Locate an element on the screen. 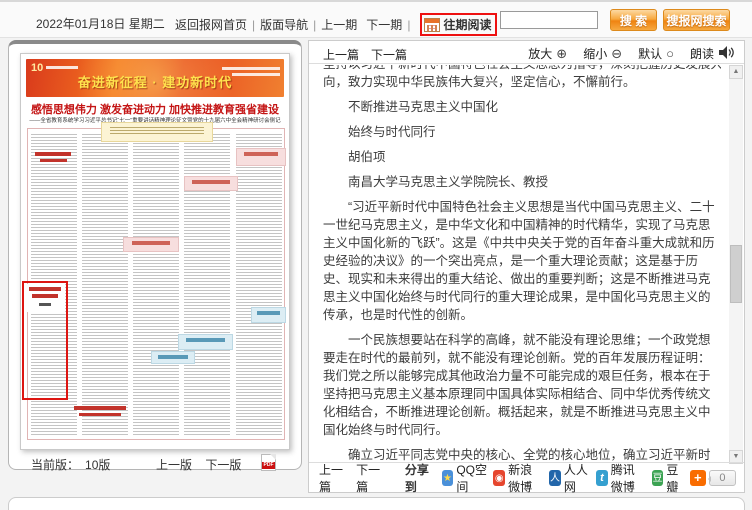 The image size is (752, 510). nav-home-link: 返回报网首页 is located at coordinates (211, 24).